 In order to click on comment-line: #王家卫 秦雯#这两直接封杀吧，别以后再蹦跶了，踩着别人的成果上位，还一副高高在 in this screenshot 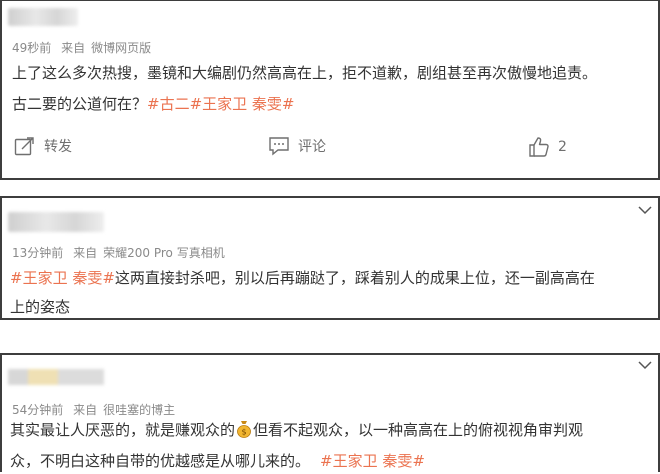, I will do `click(332, 278)`.